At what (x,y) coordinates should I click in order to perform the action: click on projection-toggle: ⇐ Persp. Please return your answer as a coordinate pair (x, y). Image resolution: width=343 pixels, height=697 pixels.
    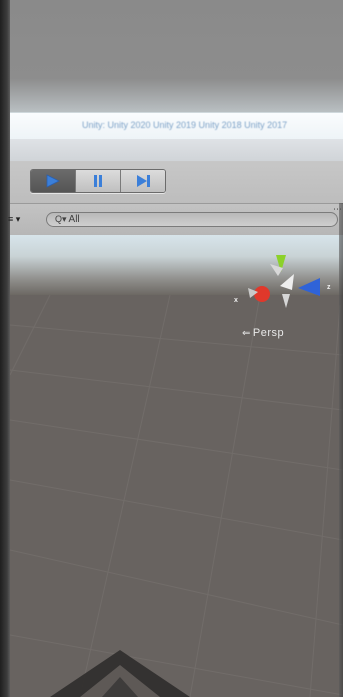
    Looking at the image, I should click on (263, 333).